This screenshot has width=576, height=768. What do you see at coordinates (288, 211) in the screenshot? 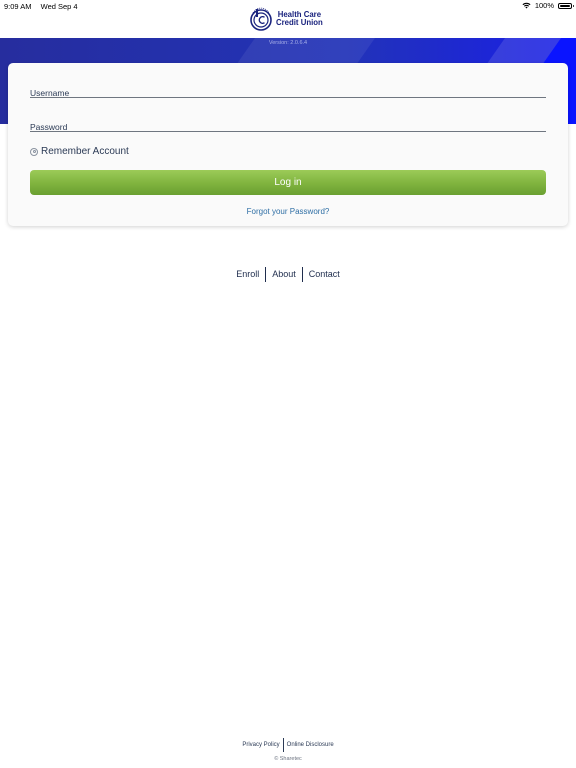
I see `forgot-password-link: Forgot your Password?` at bounding box center [288, 211].